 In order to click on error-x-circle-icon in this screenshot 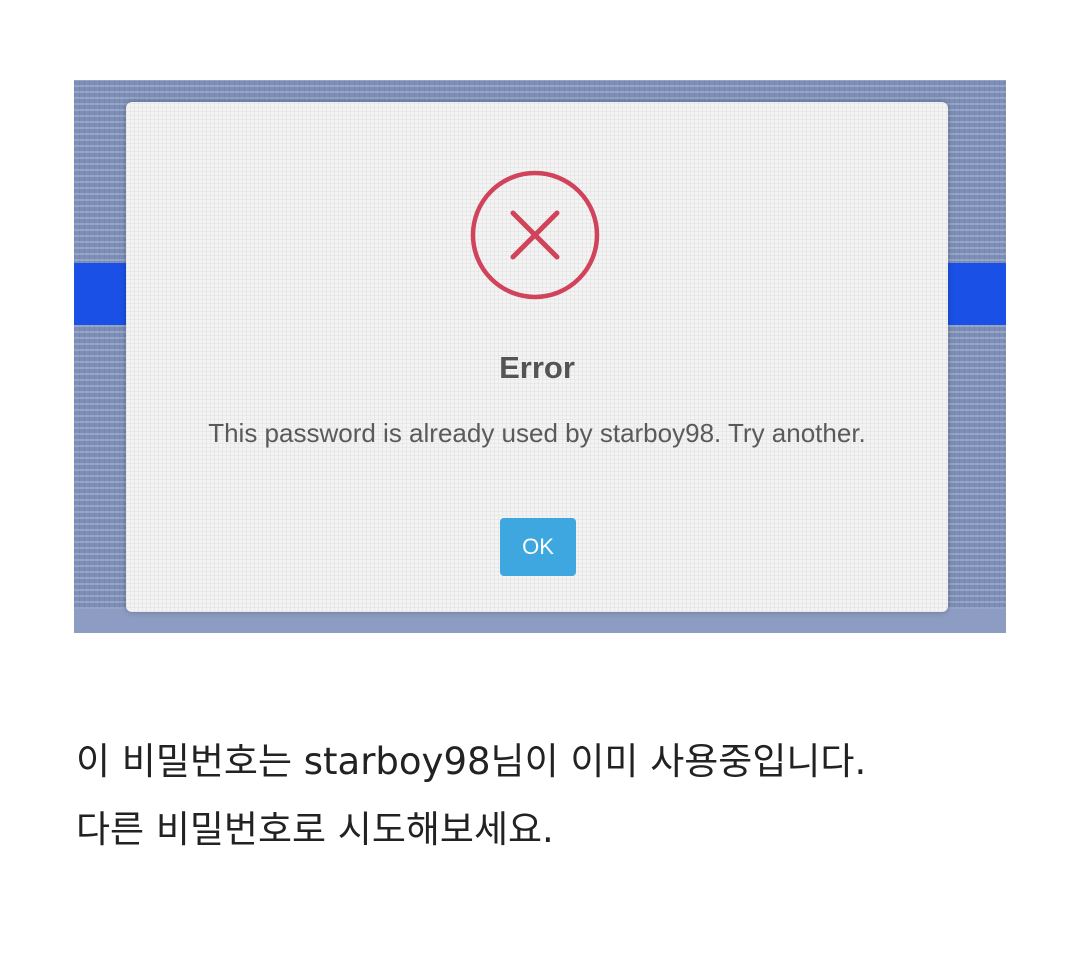, I will do `click(535, 235)`.